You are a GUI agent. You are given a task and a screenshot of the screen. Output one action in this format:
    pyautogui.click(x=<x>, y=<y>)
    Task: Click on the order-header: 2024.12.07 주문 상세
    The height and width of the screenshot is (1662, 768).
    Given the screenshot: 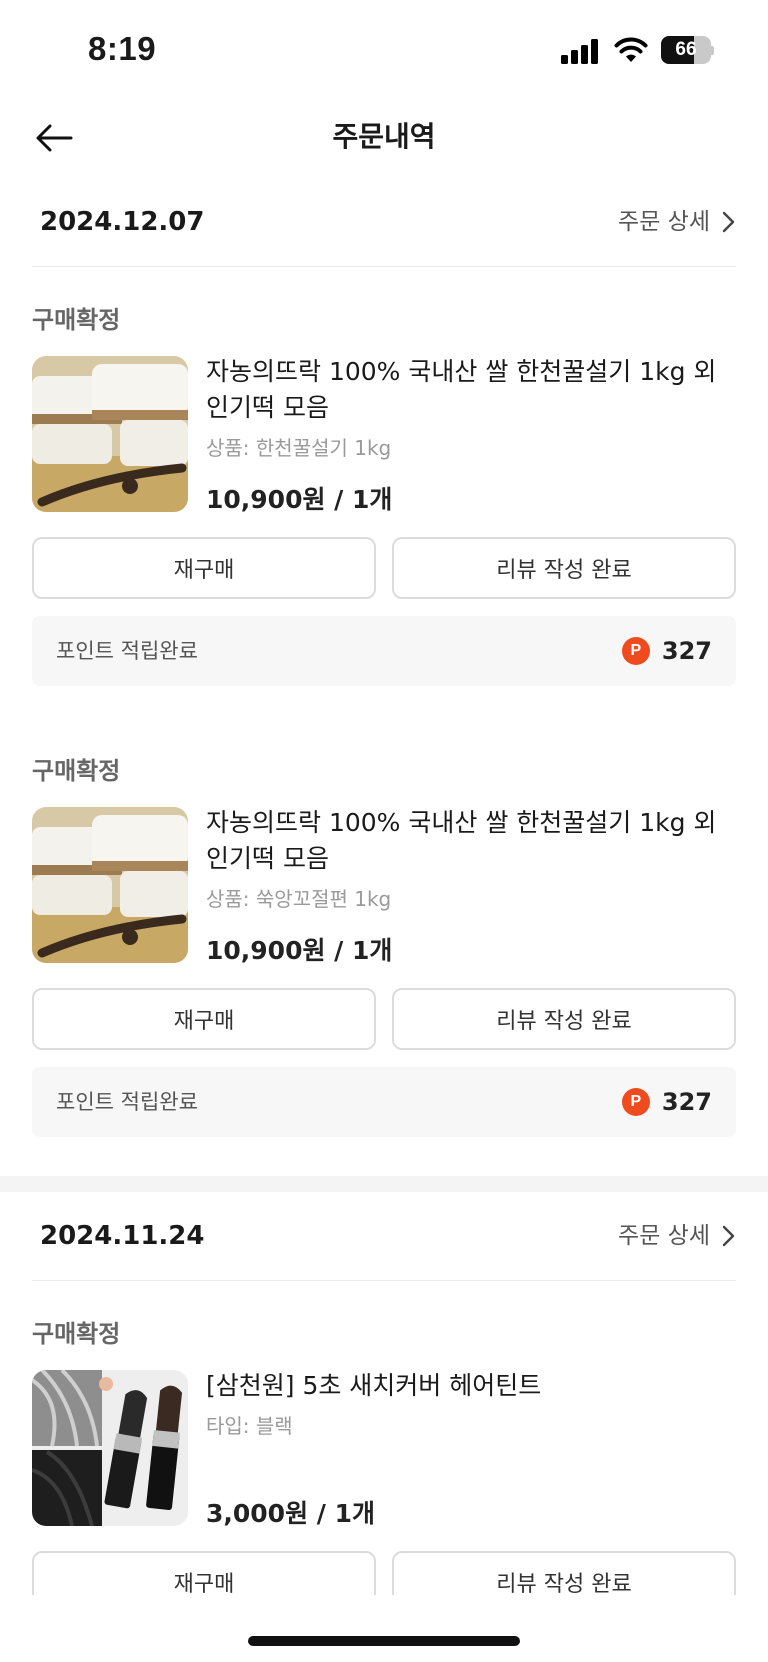 What is the action you would take?
    pyautogui.click(x=384, y=222)
    